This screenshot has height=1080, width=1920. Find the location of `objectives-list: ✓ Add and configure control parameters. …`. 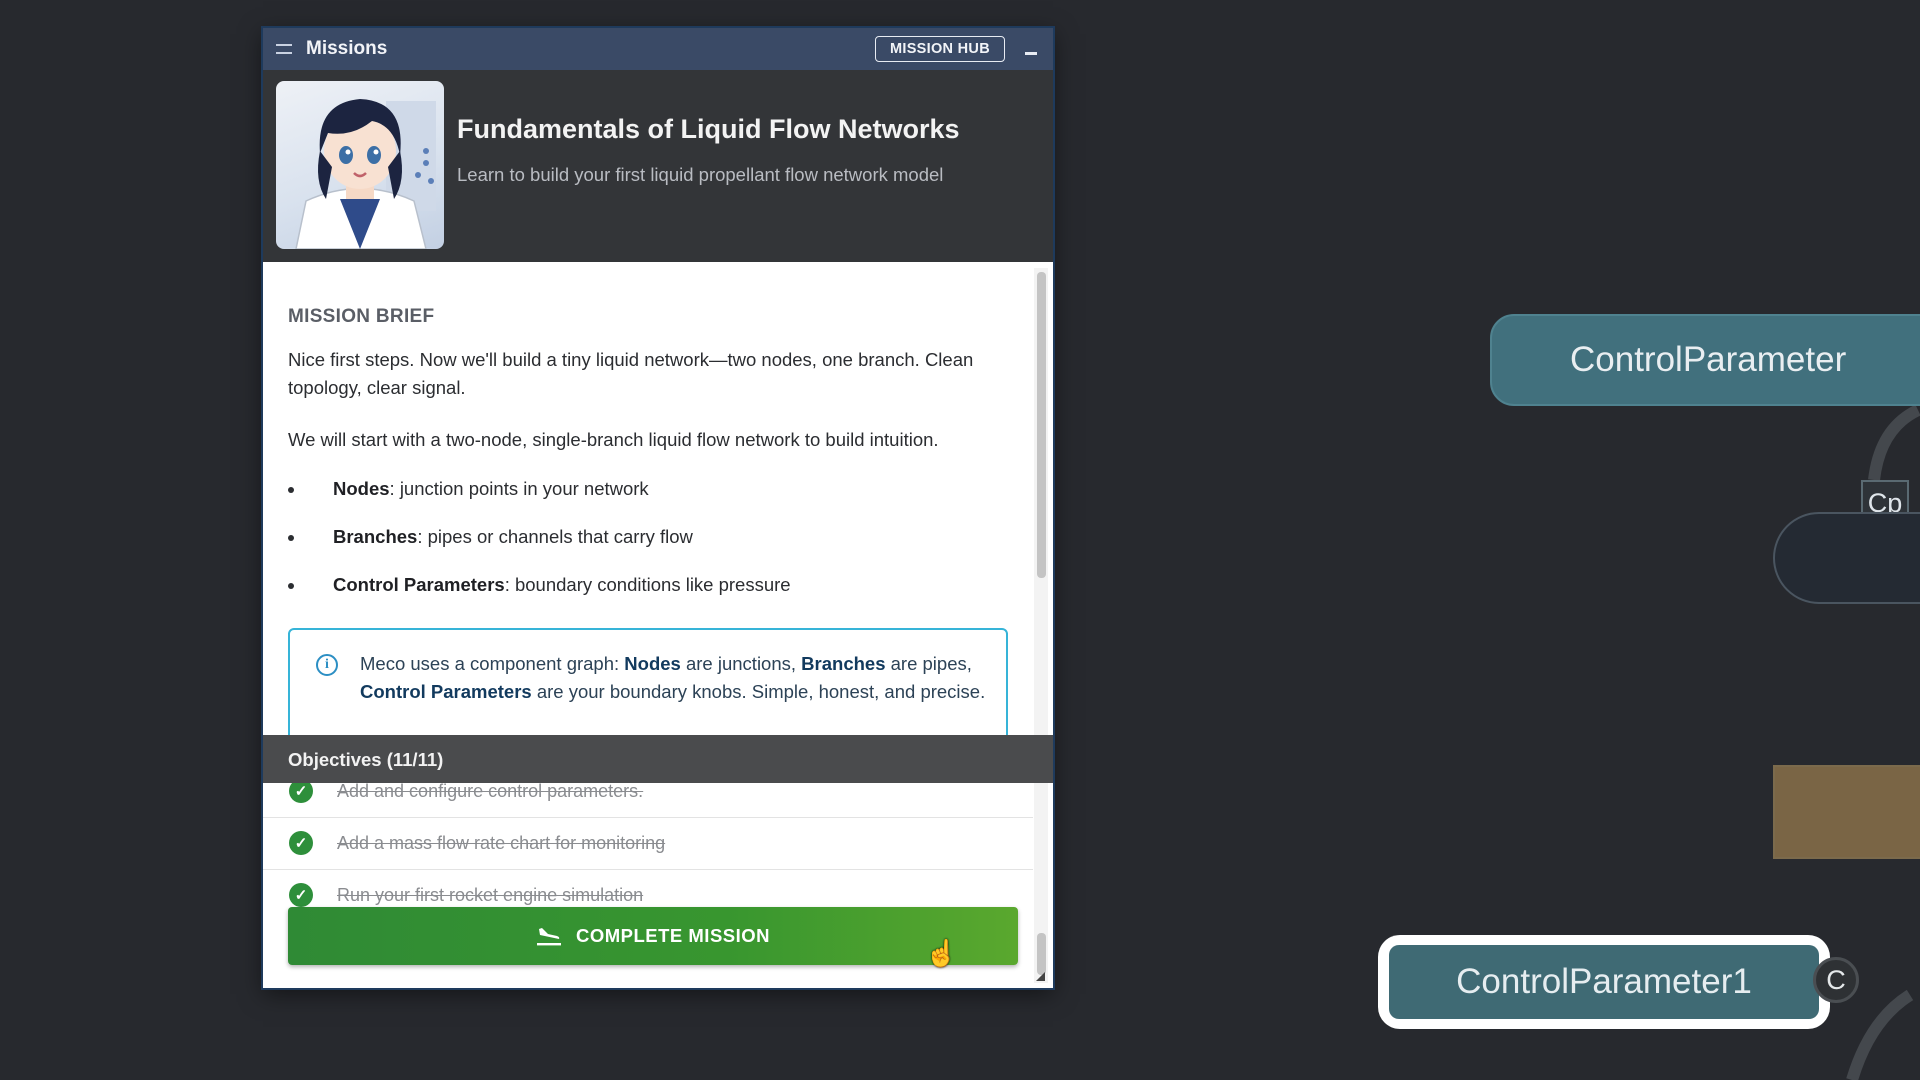

objectives-list: ✓ Add and configure control parameters. … is located at coordinates (648, 851).